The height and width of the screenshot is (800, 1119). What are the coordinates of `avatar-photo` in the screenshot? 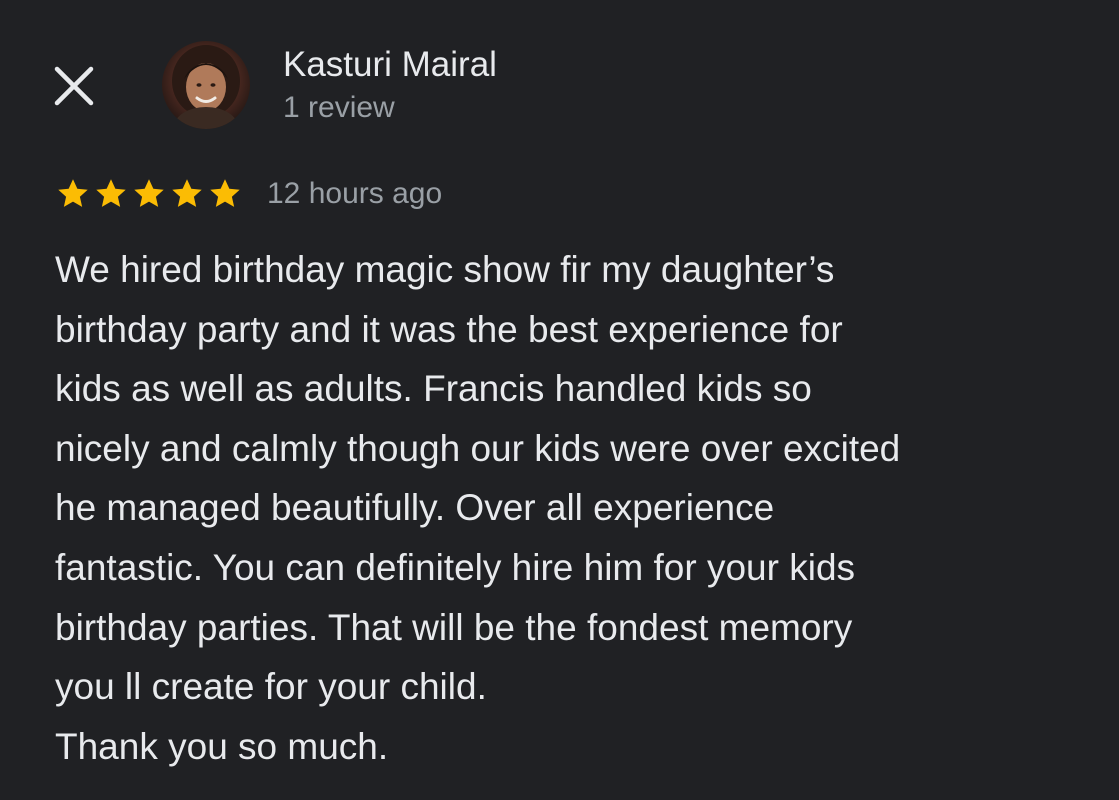 It's located at (206, 85).